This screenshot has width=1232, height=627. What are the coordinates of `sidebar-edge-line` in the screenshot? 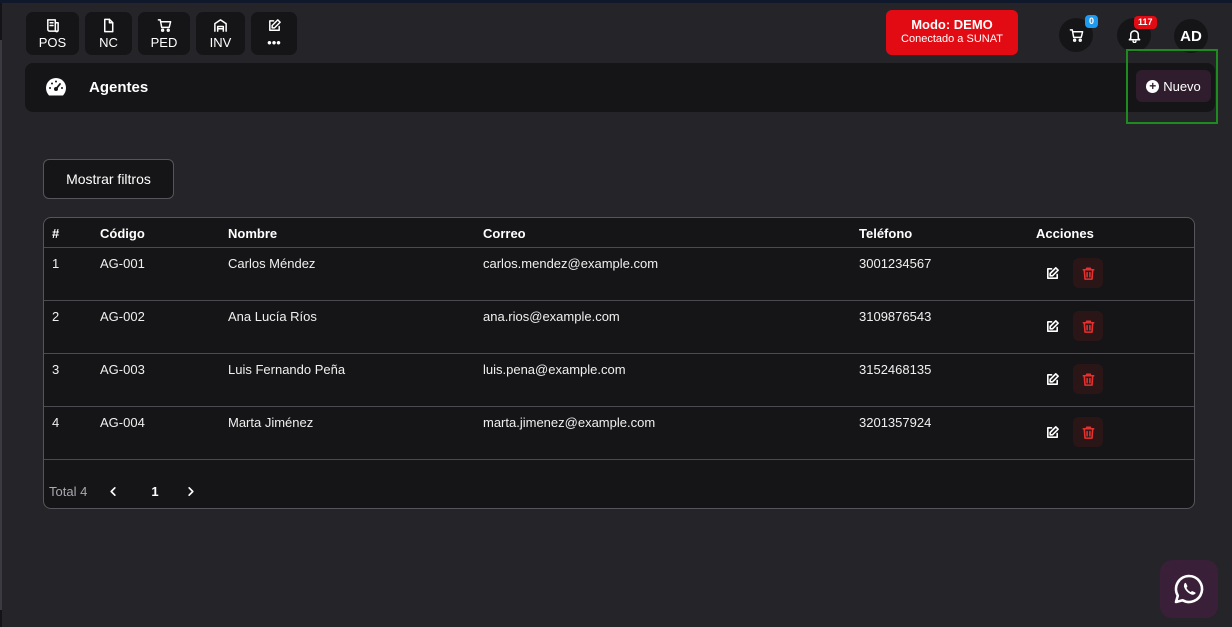 It's located at (1, 325).